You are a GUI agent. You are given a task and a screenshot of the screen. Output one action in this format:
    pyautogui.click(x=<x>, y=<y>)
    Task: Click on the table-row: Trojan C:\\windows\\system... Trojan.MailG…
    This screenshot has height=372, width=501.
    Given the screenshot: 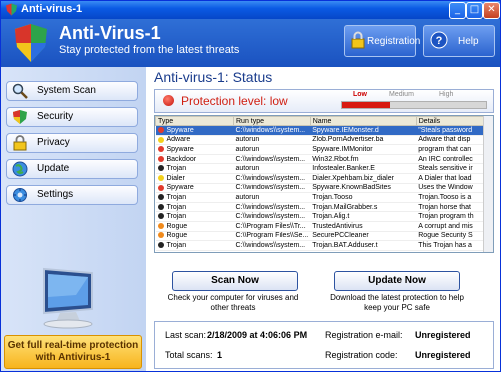 What is the action you would take?
    pyautogui.click(x=322, y=207)
    